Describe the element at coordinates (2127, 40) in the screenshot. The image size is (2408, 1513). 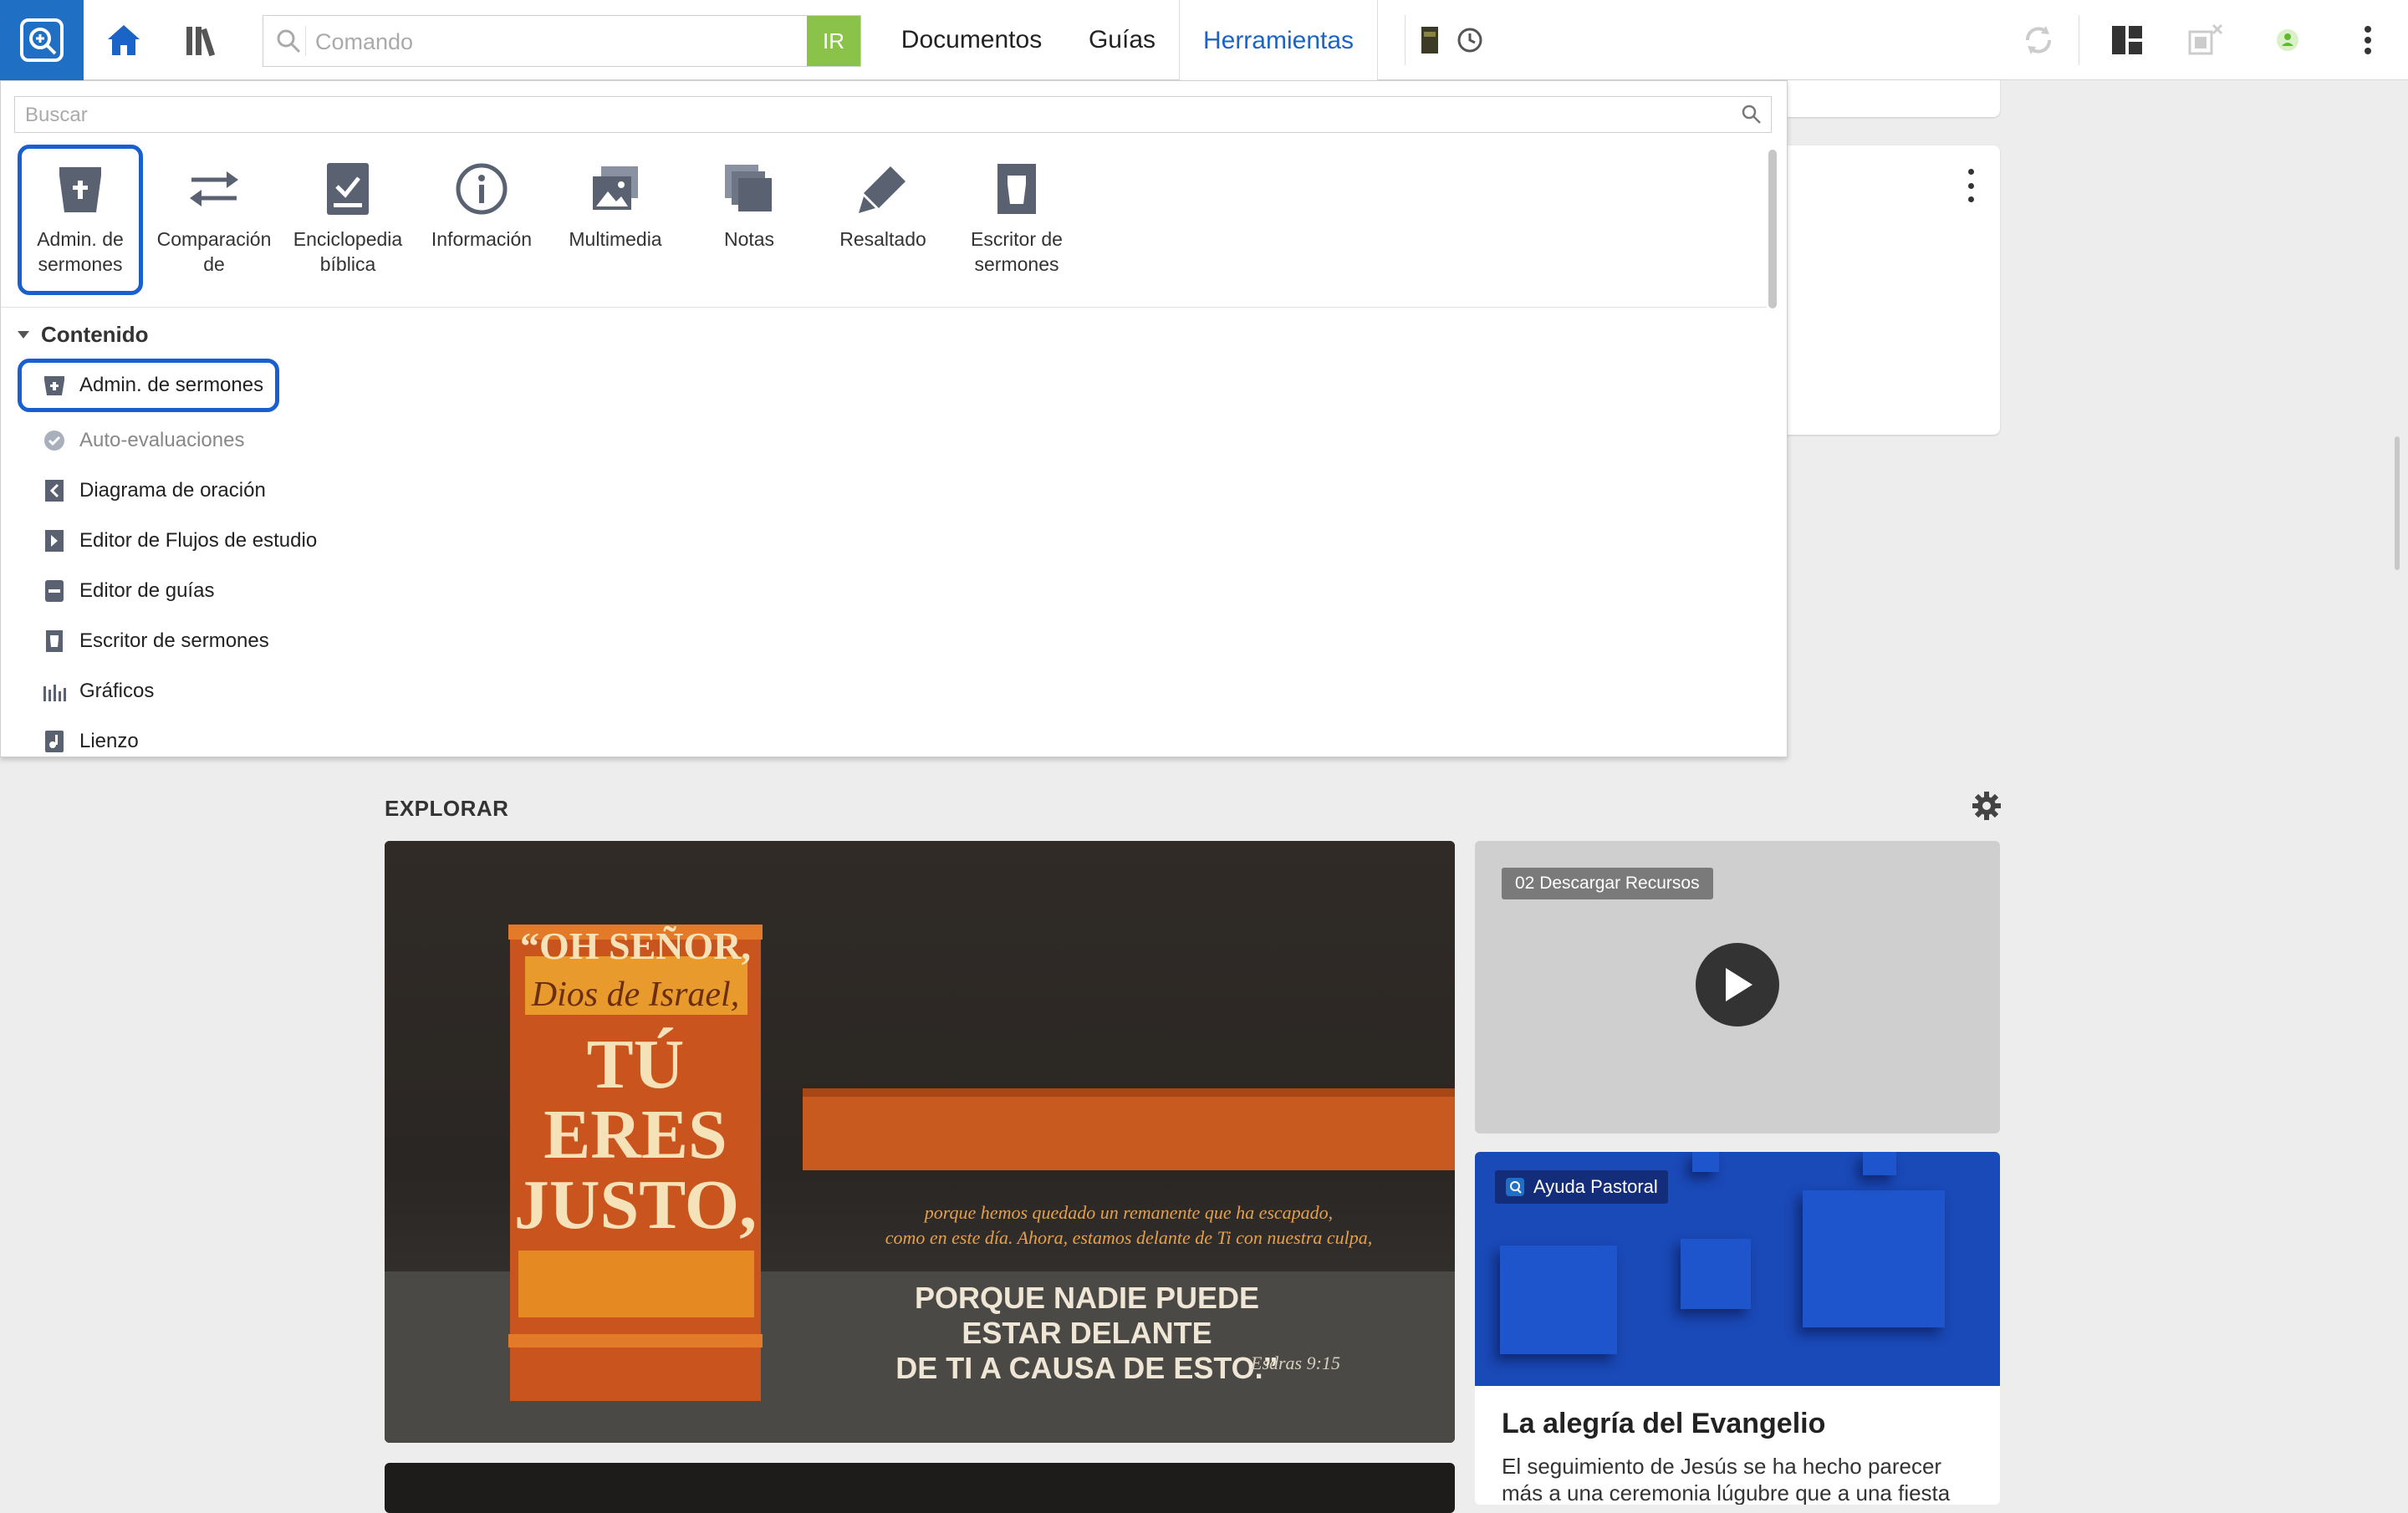
I see `layout-icon` at that location.